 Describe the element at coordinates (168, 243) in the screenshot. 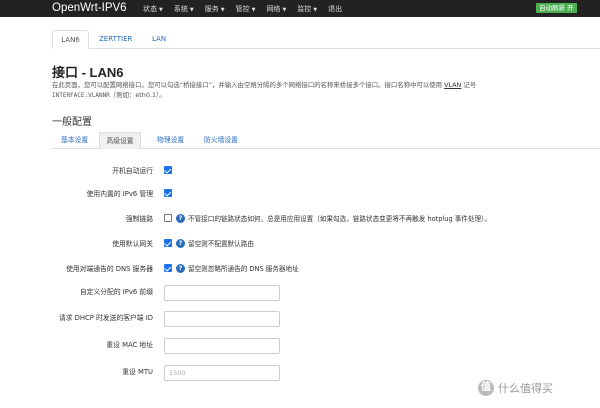

I see `default-gateway-checkbox` at that location.